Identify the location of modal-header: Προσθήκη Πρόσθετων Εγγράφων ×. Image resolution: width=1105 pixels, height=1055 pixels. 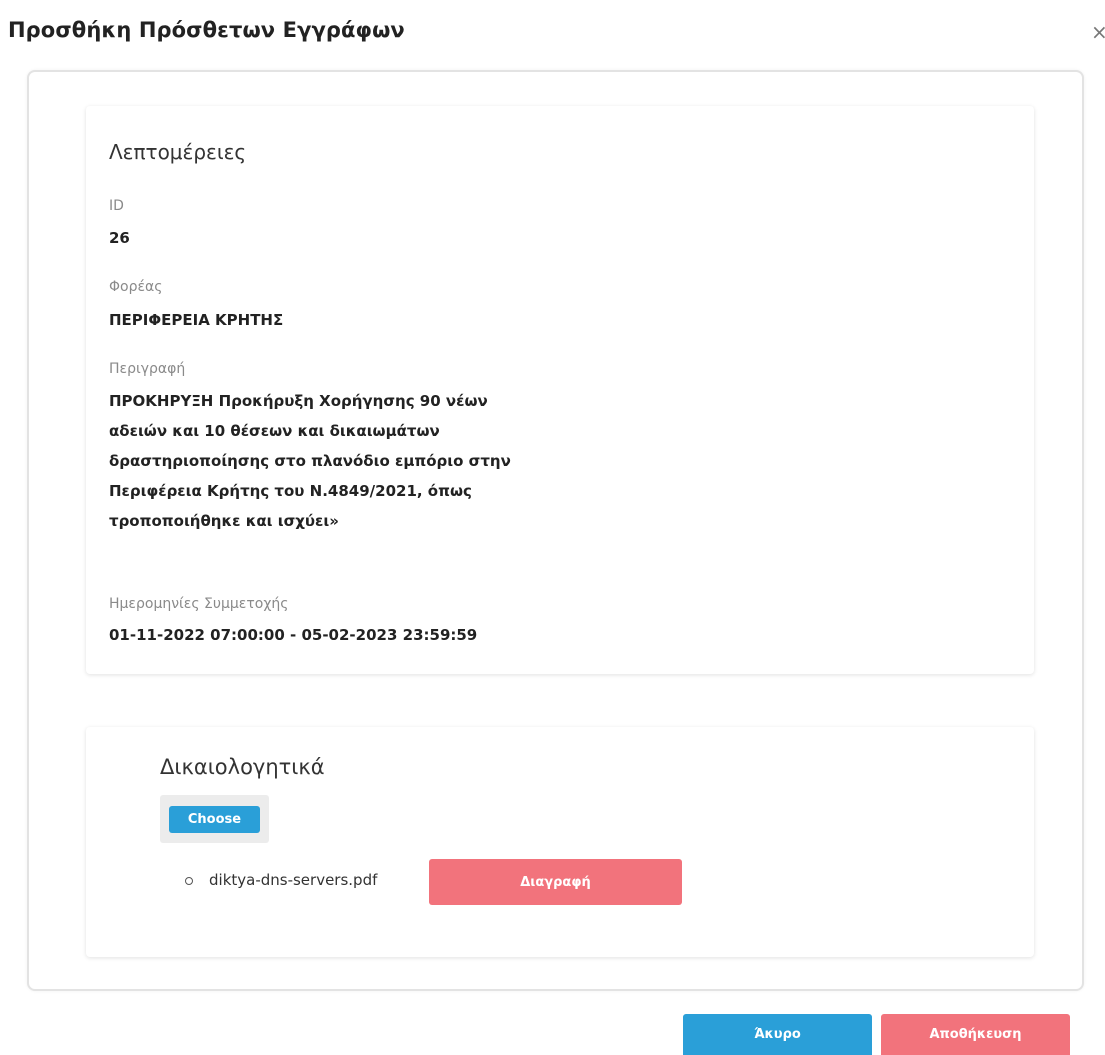
(552, 32).